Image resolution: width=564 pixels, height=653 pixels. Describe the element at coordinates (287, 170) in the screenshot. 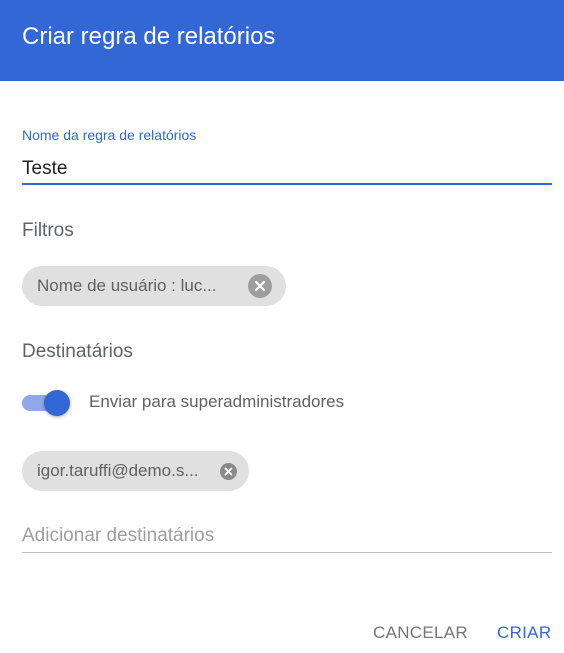

I see `rule-name-input` at that location.